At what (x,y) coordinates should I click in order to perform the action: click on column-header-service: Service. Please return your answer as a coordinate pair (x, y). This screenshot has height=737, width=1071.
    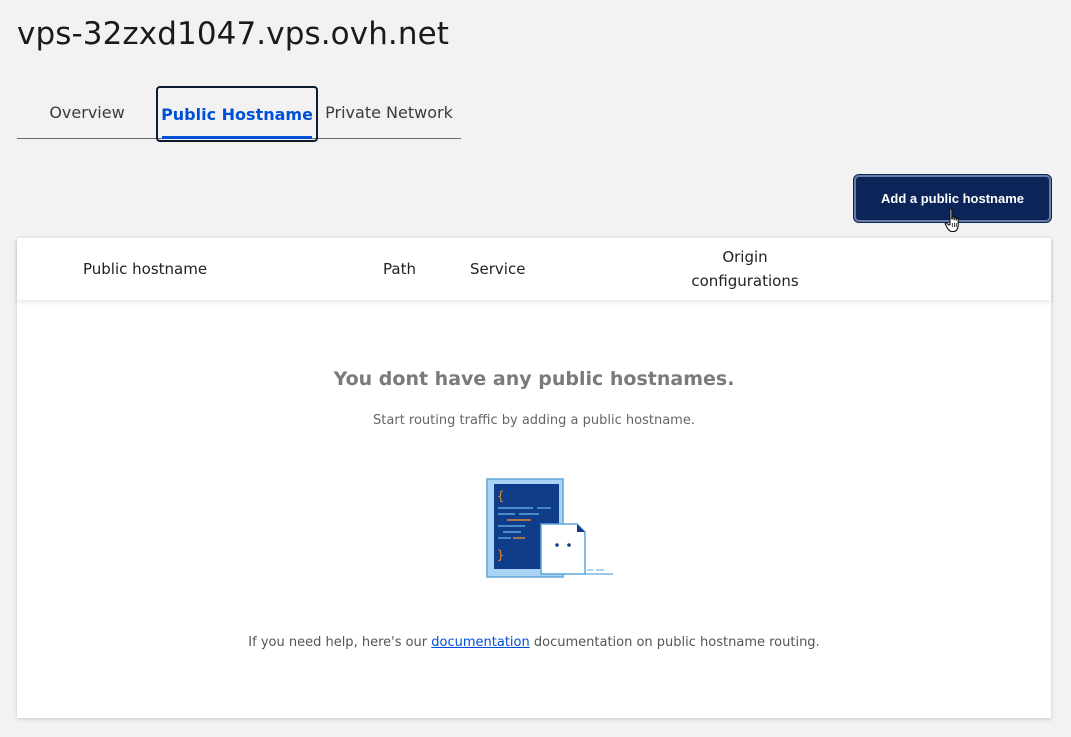
    Looking at the image, I should click on (498, 269).